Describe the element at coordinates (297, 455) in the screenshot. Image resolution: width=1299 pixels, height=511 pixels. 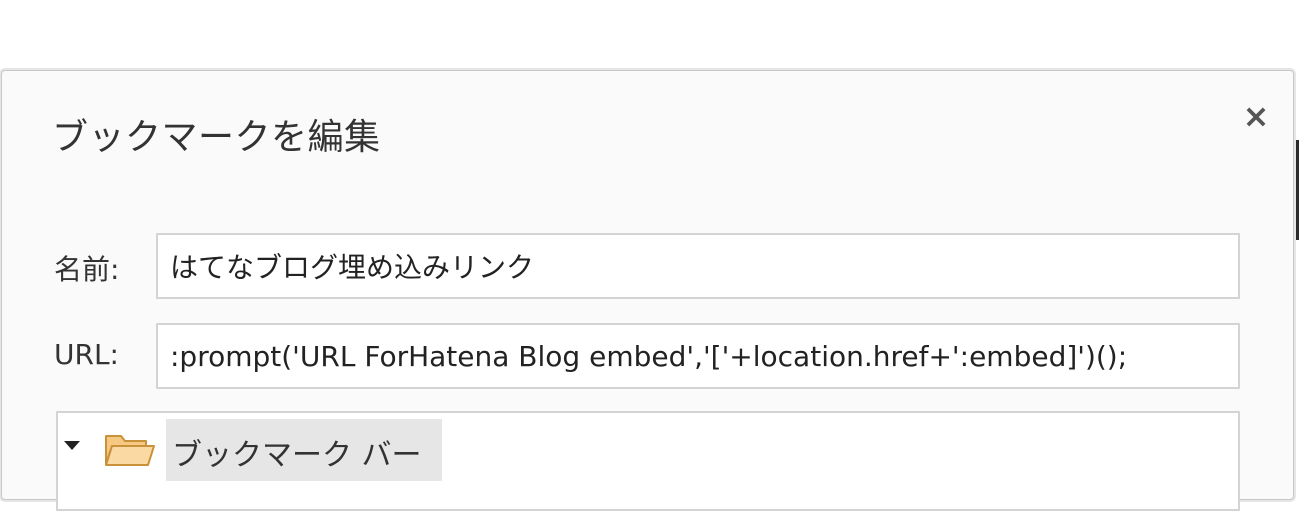
I see `tree-item-label: ブックマーク バー` at that location.